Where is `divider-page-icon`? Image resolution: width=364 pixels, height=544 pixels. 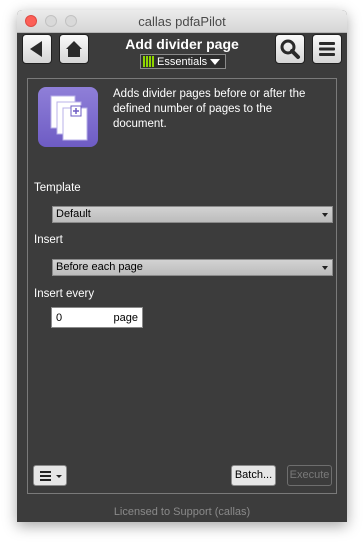
divider-page-icon is located at coordinates (68, 117).